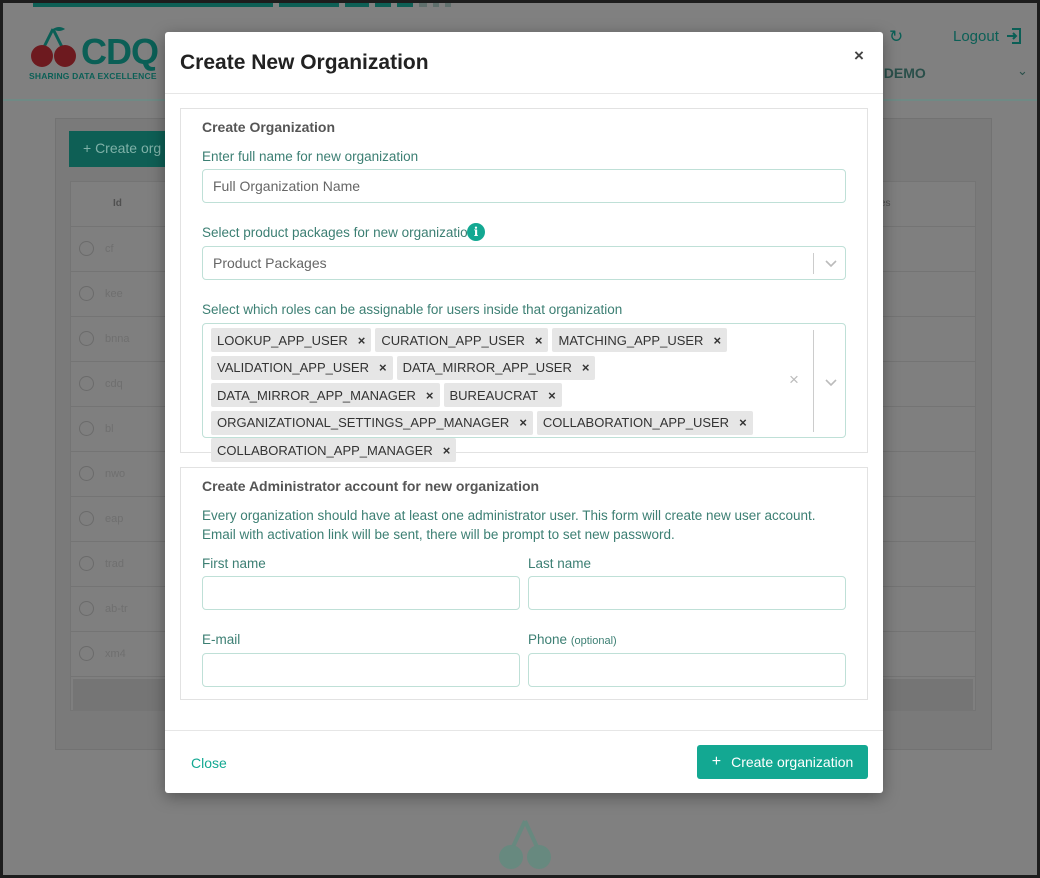 The width and height of the screenshot is (1040, 878). I want to click on row-id: nwo, so click(115, 474).